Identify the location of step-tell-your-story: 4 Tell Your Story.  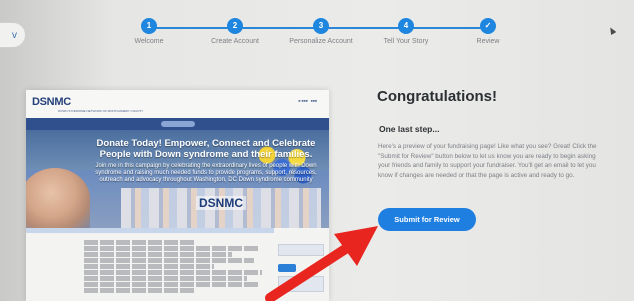
(406, 31).